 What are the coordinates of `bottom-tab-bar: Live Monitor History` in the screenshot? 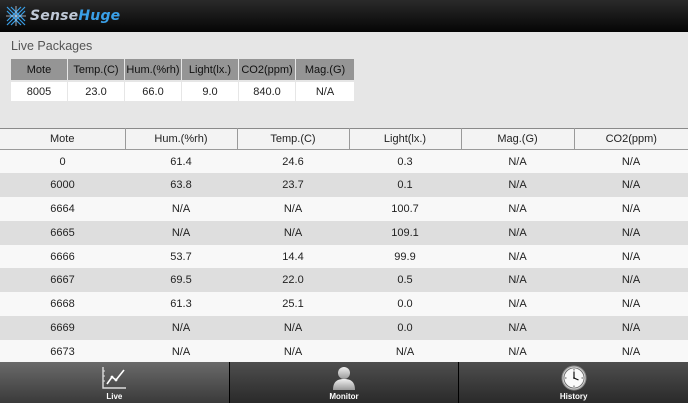 It's located at (344, 382).